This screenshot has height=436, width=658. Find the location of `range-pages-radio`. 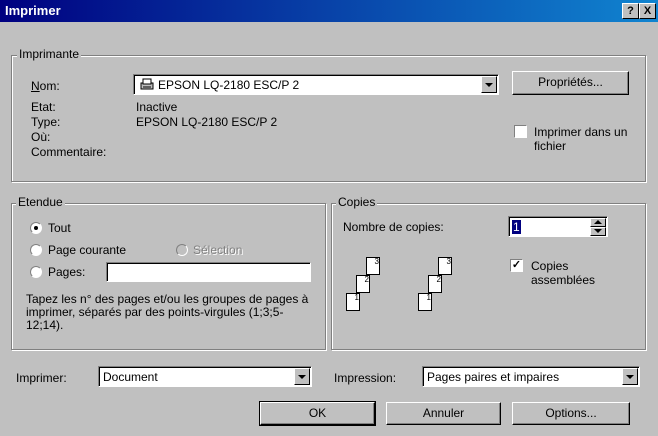

range-pages-radio is located at coordinates (36, 272).